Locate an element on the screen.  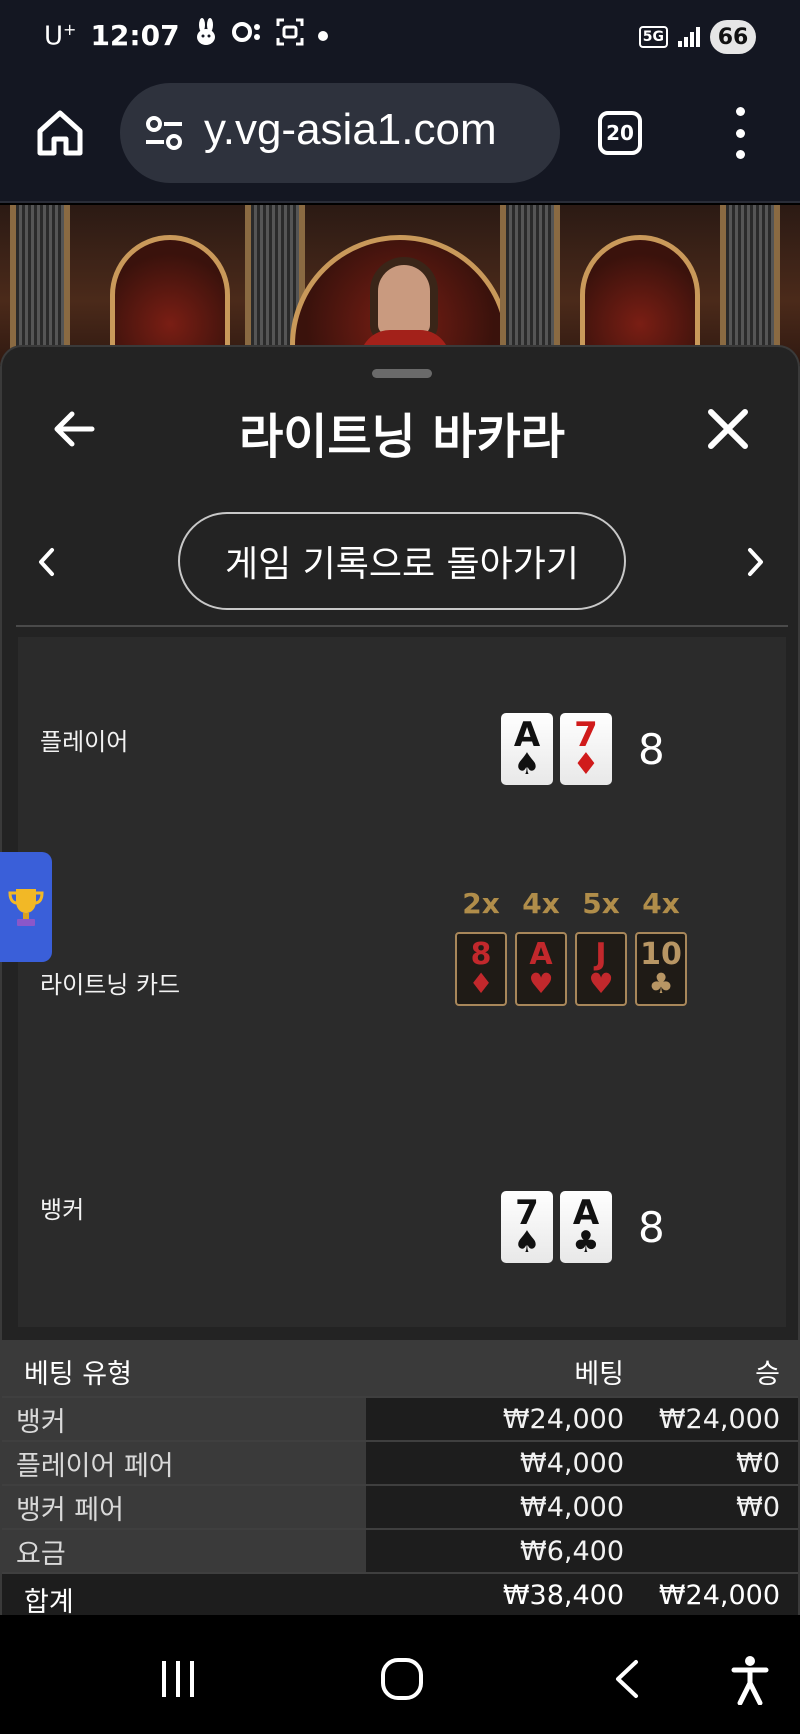
network-type: 5G is located at coordinates (653, 37).